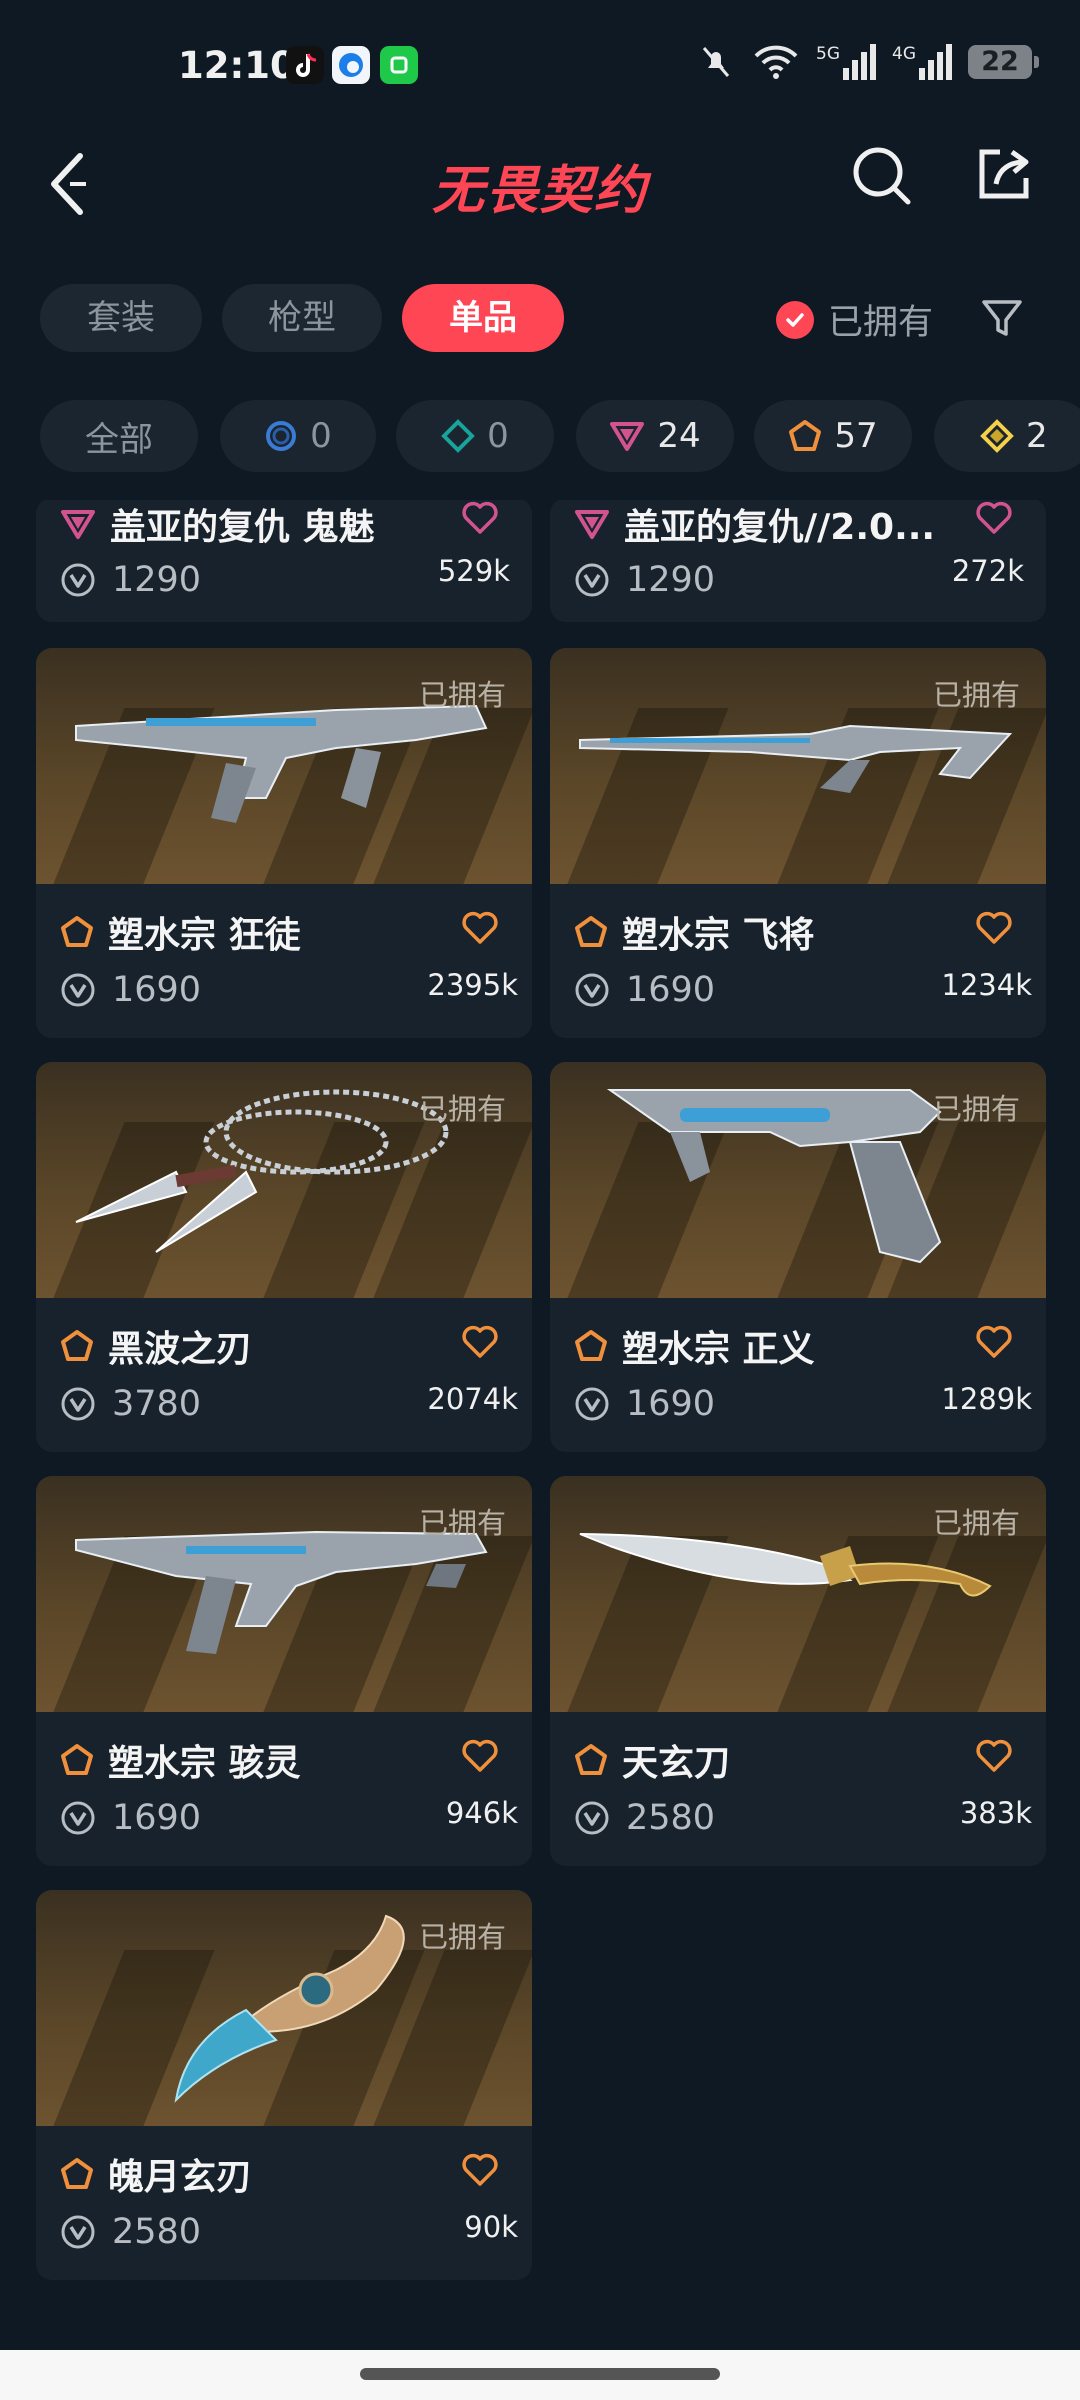 The height and width of the screenshot is (2400, 1080). Describe the element at coordinates (676, 1763) in the screenshot. I see `item-name: 天玄刀` at that location.